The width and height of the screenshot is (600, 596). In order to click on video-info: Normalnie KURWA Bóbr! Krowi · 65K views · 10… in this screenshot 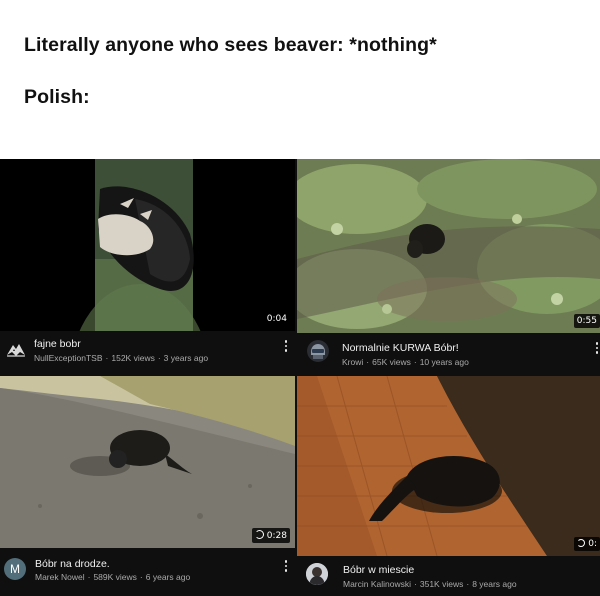, I will do `click(448, 354)`.